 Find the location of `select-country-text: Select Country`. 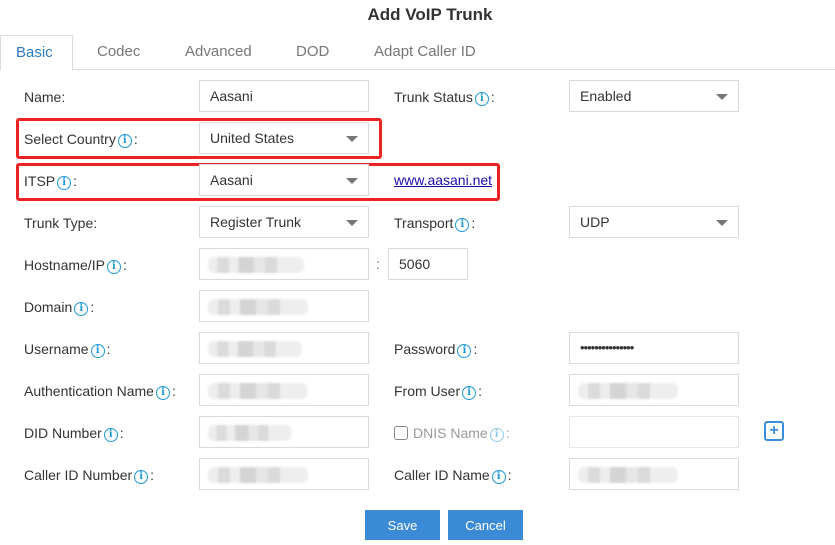

select-country-text: Select Country is located at coordinates (70, 139).